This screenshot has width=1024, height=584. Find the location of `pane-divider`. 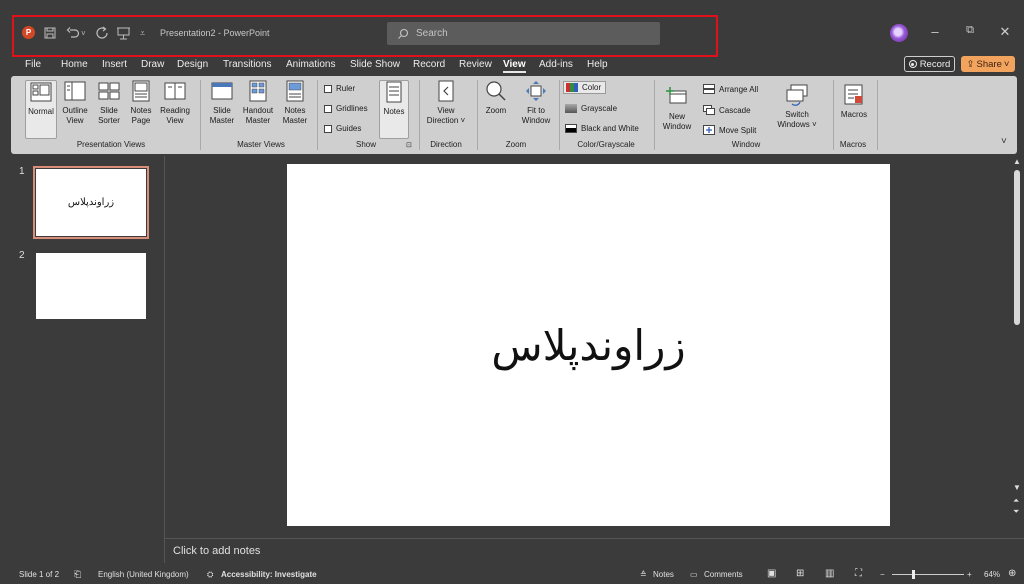

pane-divider is located at coordinates (164, 359).